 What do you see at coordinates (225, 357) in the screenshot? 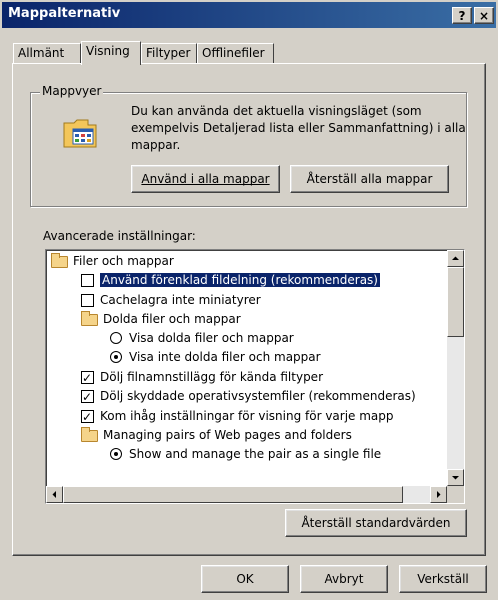
I see `tree-item-label: Visa inte dolda filer och mappar` at bounding box center [225, 357].